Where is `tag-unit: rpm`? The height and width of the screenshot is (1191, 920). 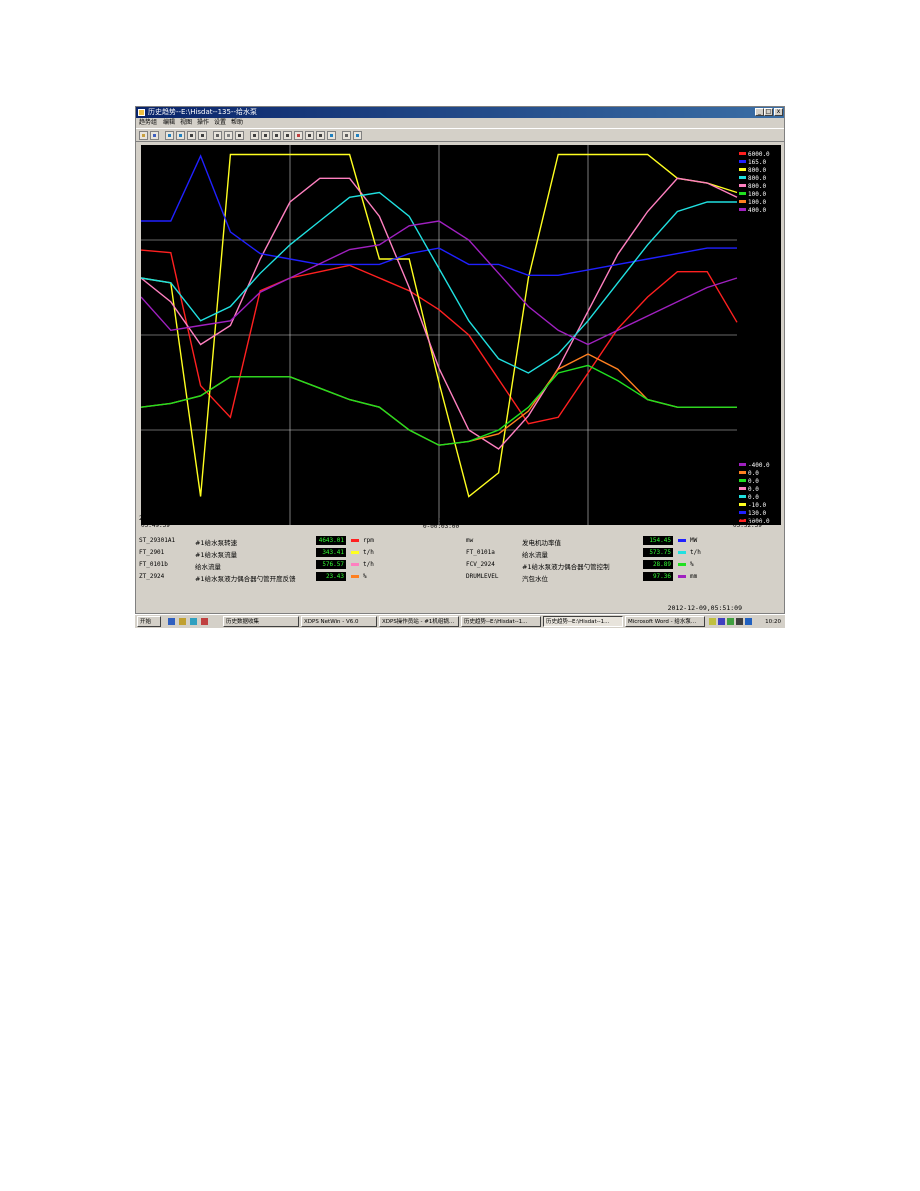
tag-unit: rpm is located at coordinates (368, 540).